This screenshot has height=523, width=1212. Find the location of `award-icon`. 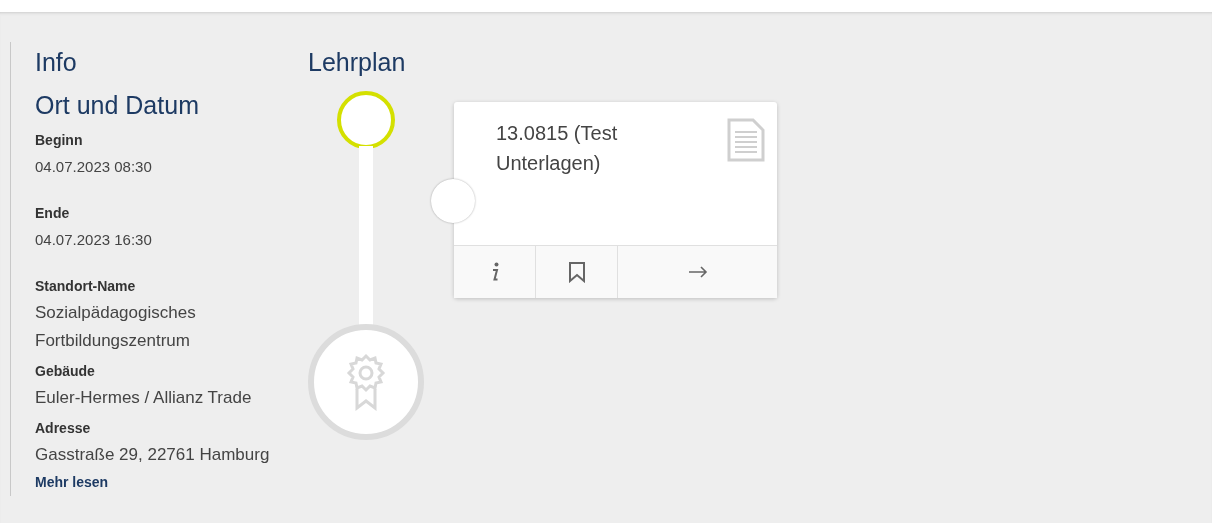

award-icon is located at coordinates (366, 382).